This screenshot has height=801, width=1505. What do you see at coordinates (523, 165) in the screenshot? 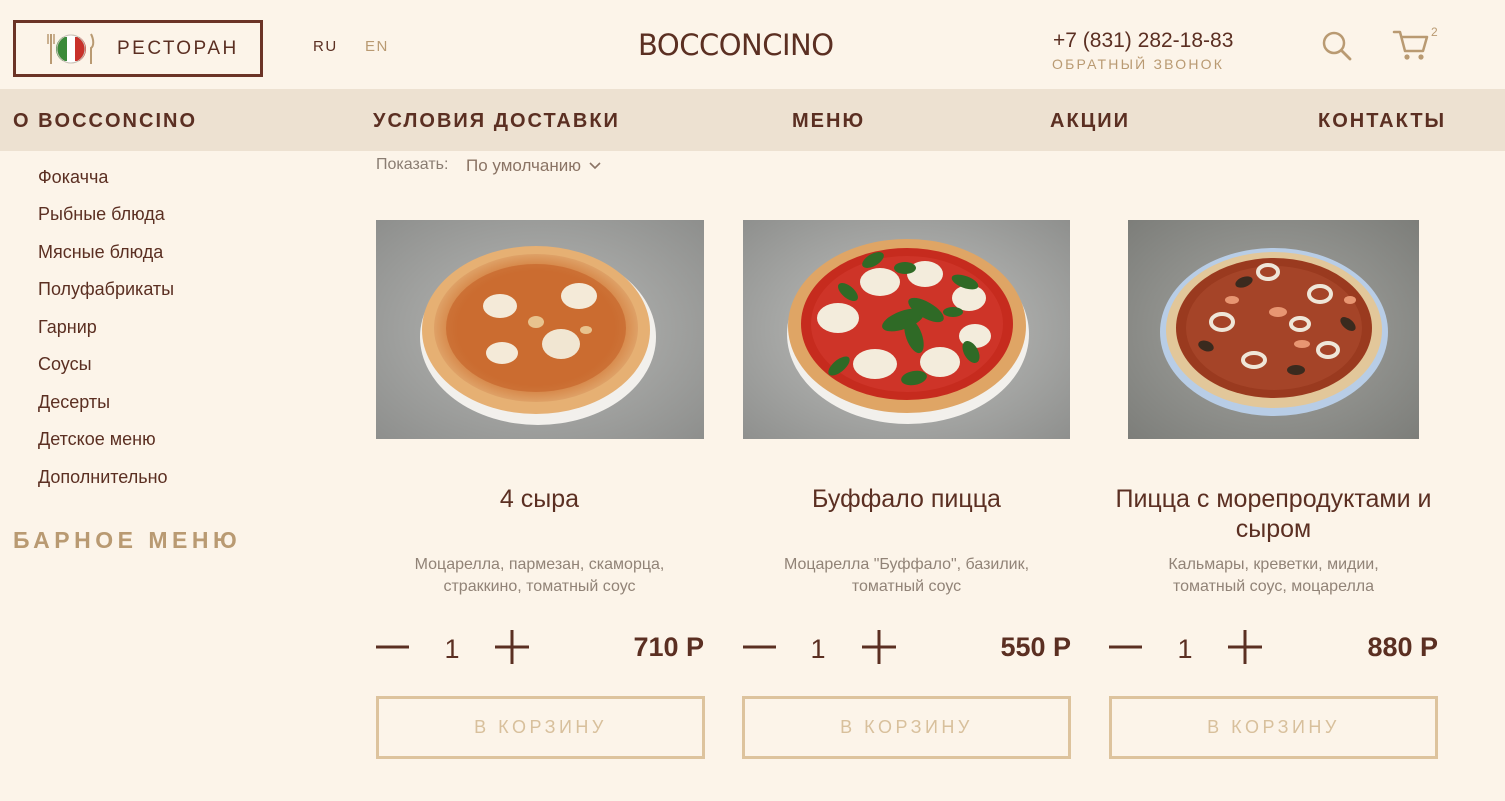
I see `sort-value: По умолчанию` at bounding box center [523, 165].